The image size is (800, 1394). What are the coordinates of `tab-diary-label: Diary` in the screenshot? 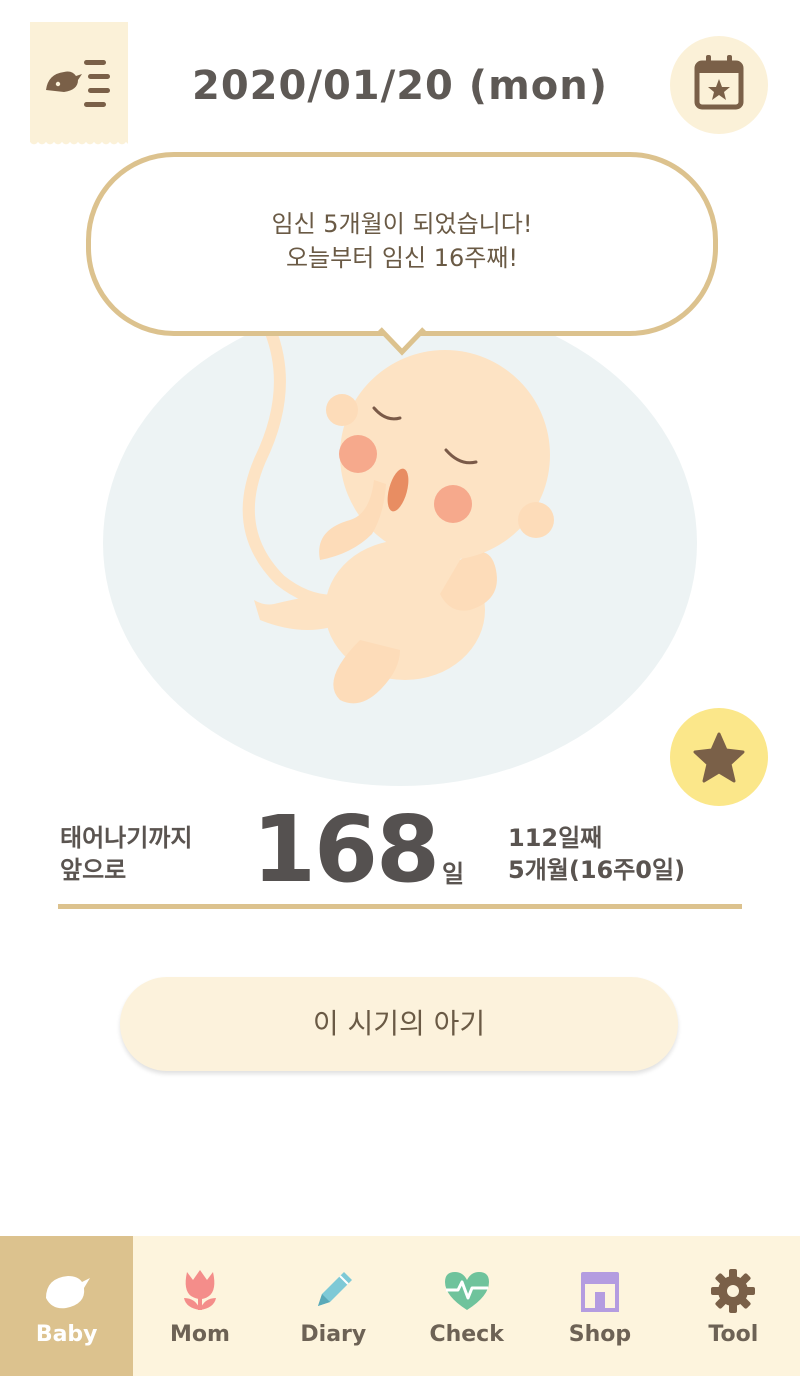 It's located at (333, 1334).